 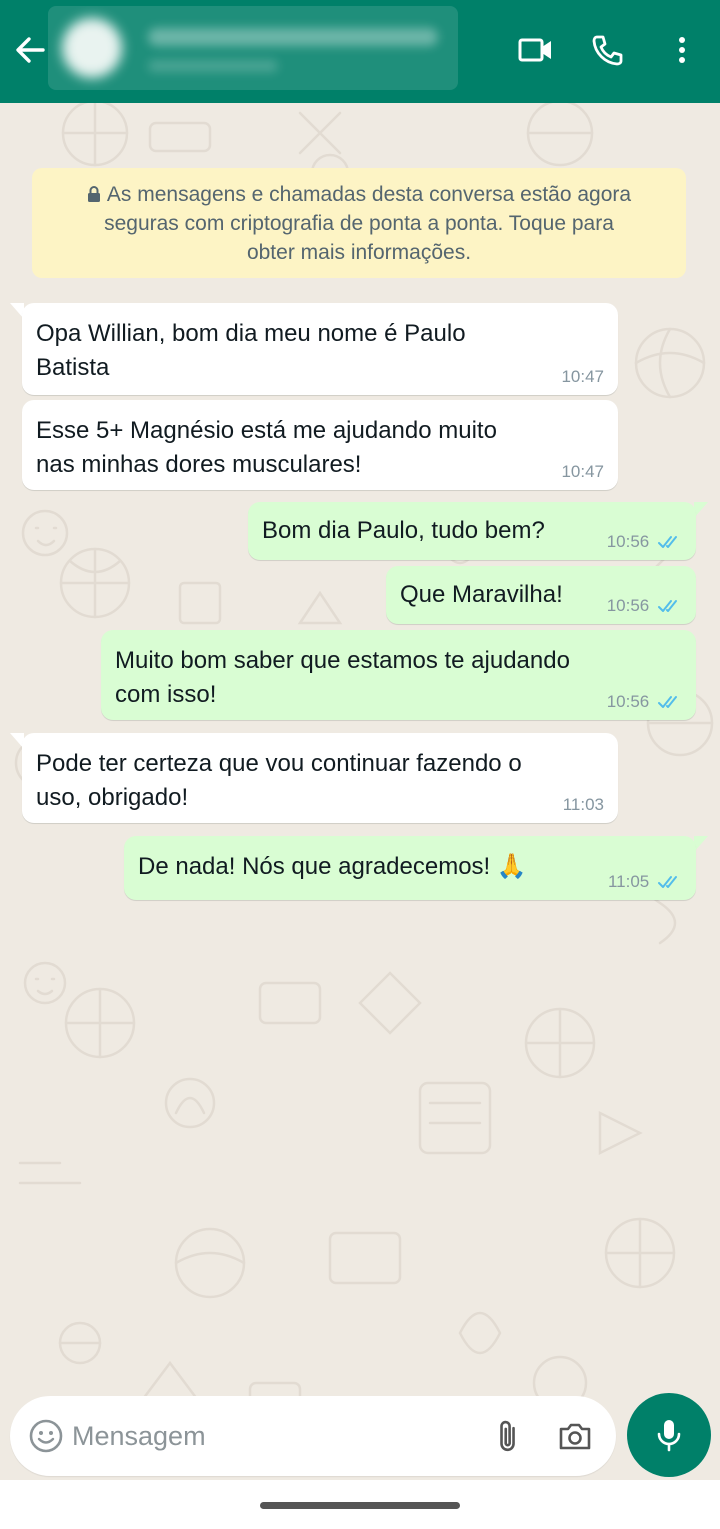 I want to click on camera-icon, so click(x=575, y=1436).